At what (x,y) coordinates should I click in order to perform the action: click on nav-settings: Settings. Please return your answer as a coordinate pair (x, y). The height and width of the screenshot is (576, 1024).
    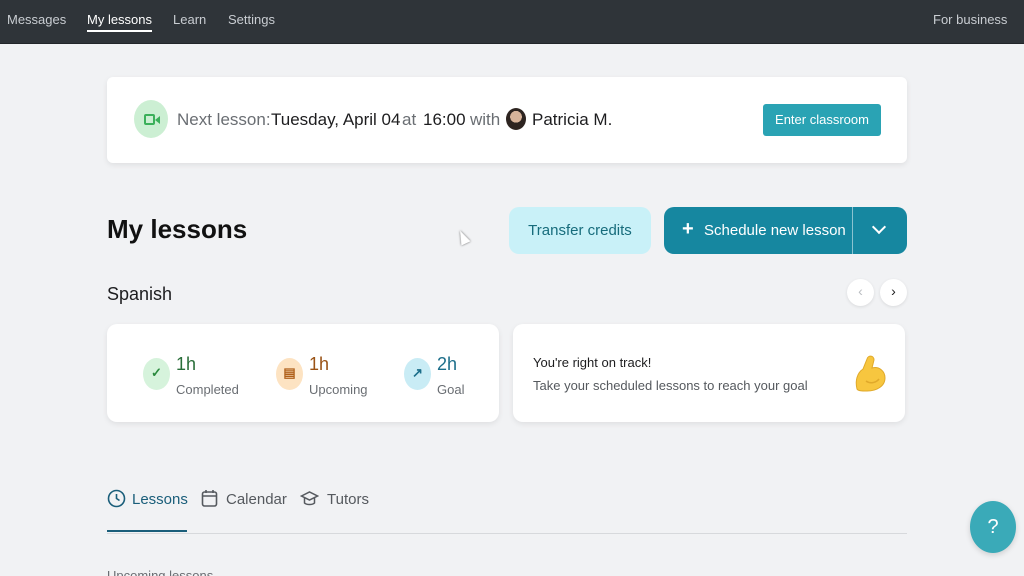
    Looking at the image, I should click on (251, 19).